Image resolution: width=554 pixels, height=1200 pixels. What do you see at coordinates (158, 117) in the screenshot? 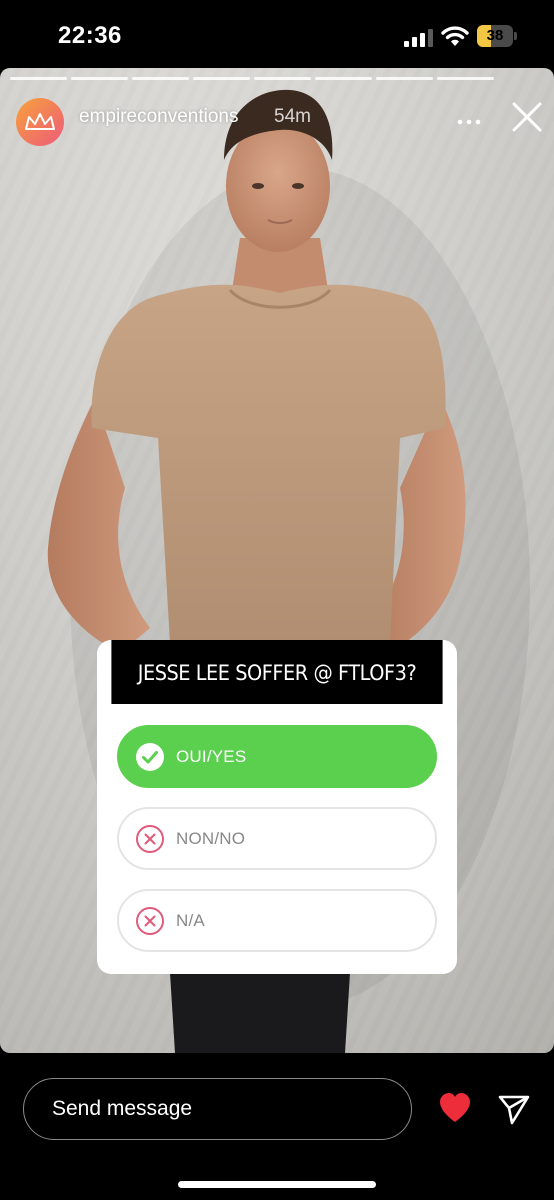
I see `story-username: empireconventions` at bounding box center [158, 117].